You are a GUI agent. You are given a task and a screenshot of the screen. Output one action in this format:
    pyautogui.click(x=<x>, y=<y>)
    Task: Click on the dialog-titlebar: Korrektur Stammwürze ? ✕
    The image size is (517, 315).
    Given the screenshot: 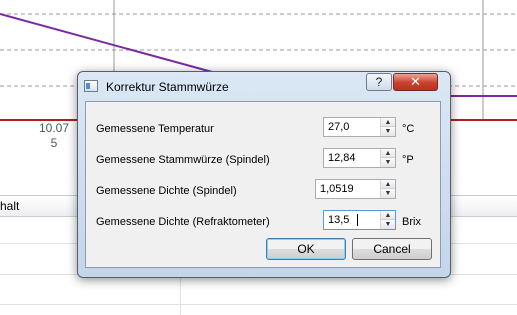 What is the action you would take?
    pyautogui.click(x=264, y=86)
    